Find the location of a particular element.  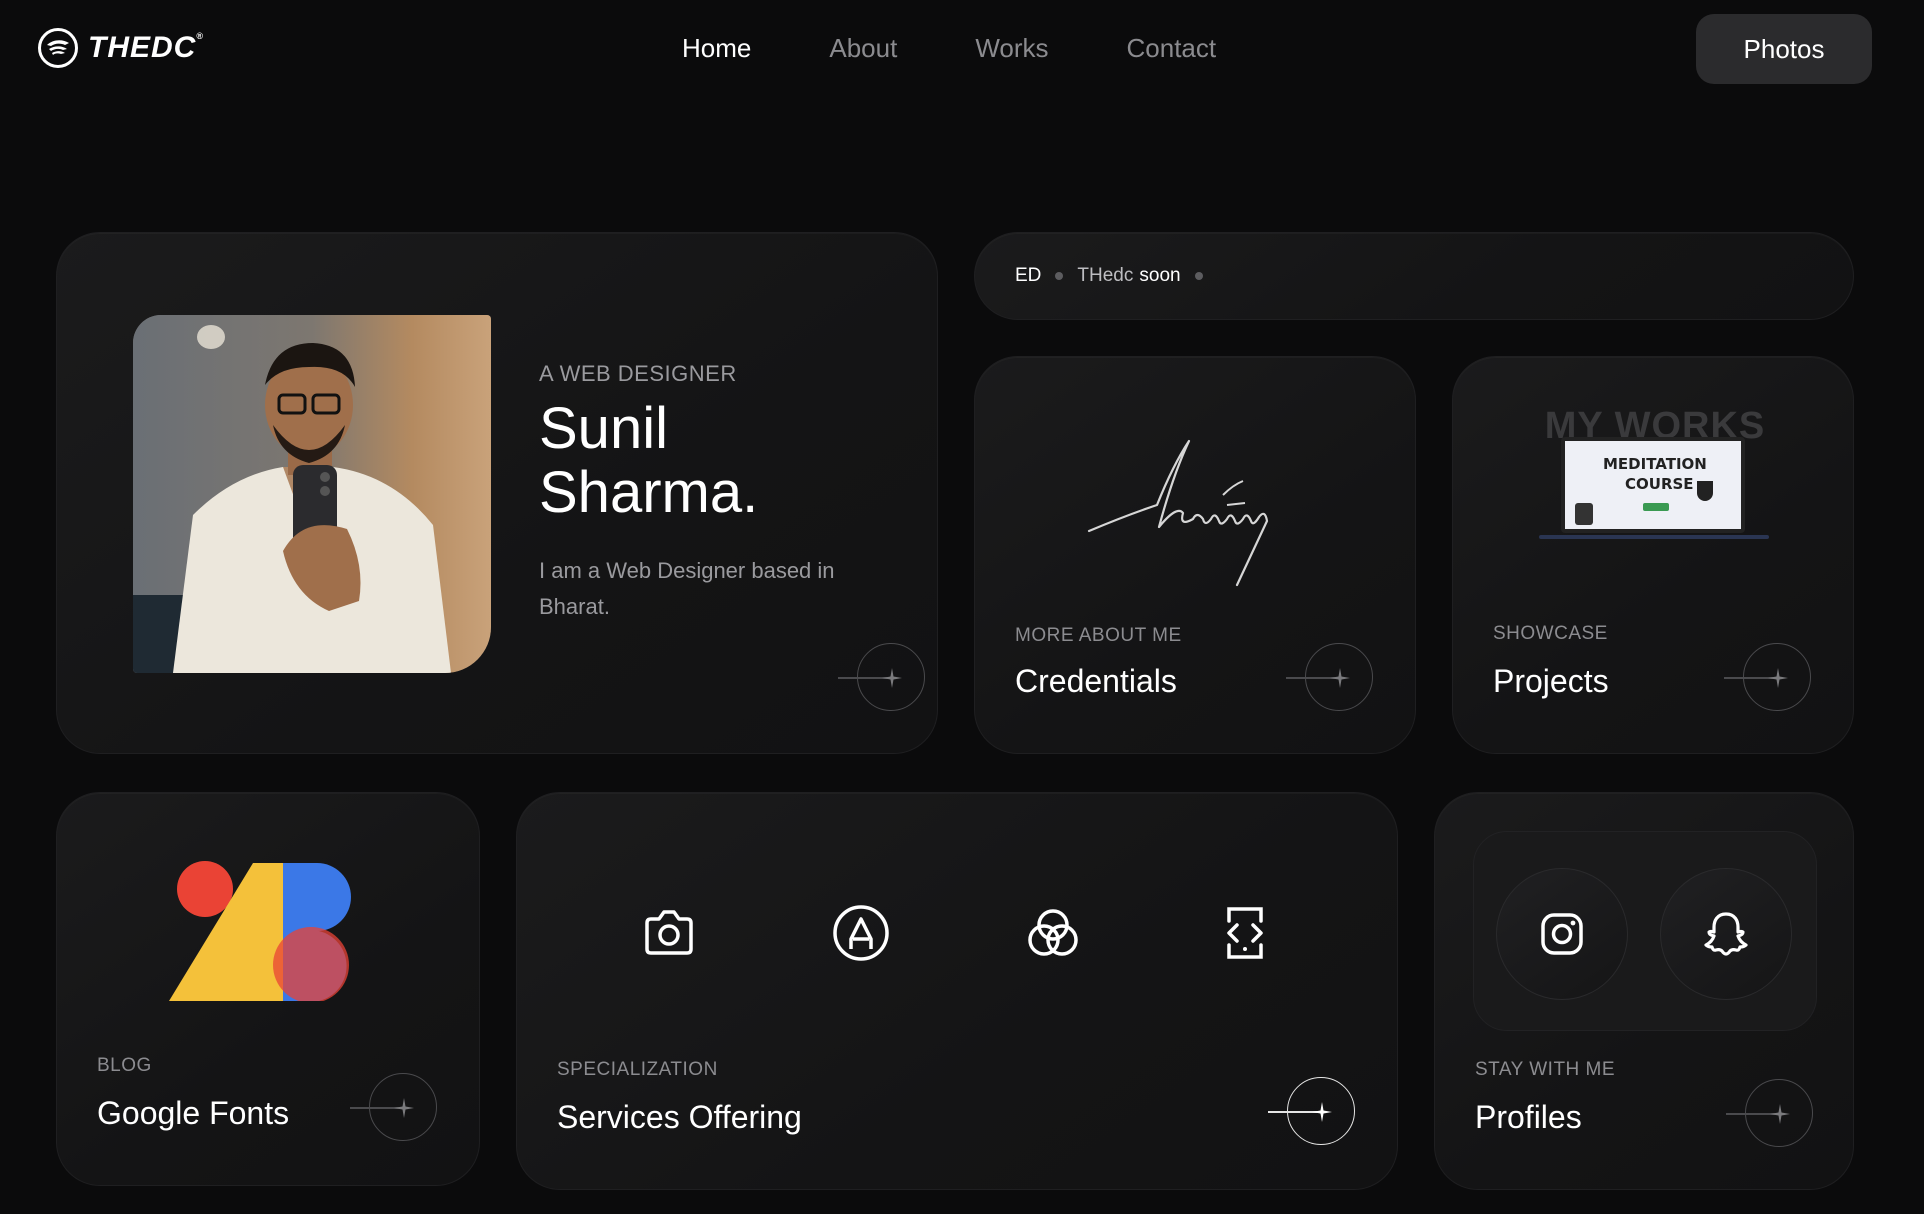

nav-home: Home is located at coordinates (716, 48).